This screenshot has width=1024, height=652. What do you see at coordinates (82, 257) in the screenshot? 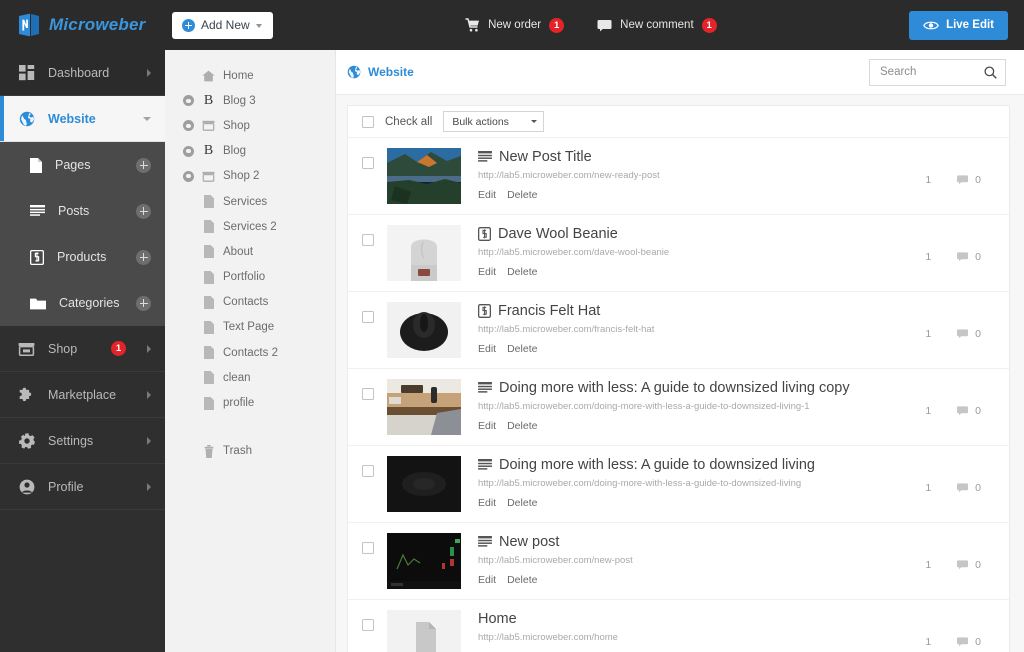
I see `sidebar-item-products: Products` at bounding box center [82, 257].